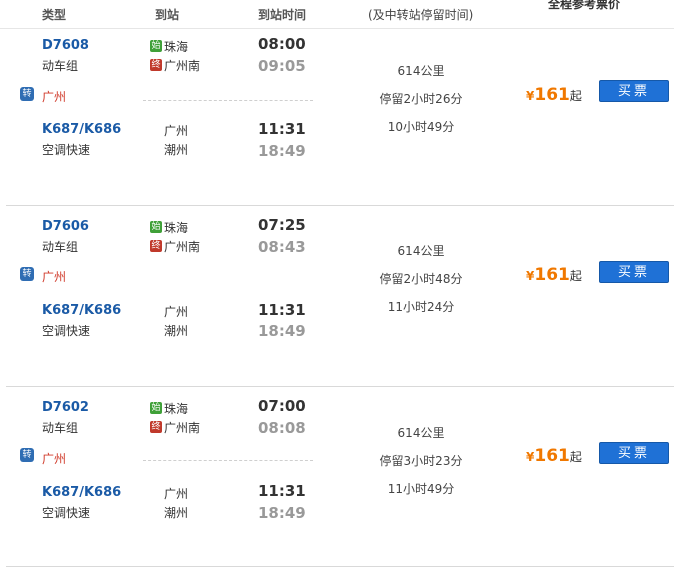  I want to click on transfer-stay: 停留2小时26分, so click(421, 99).